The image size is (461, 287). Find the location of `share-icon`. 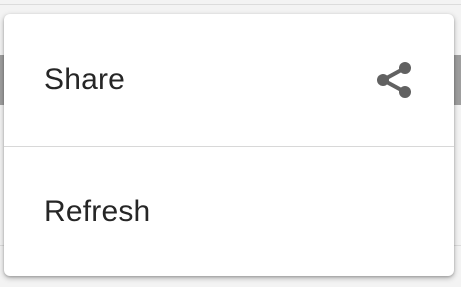

share-icon is located at coordinates (394, 80).